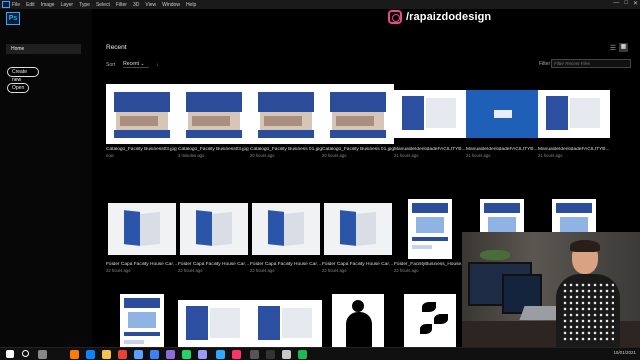 The image size is (640, 360). I want to click on sort-dropdown: Recent ⌄, so click(136, 64).